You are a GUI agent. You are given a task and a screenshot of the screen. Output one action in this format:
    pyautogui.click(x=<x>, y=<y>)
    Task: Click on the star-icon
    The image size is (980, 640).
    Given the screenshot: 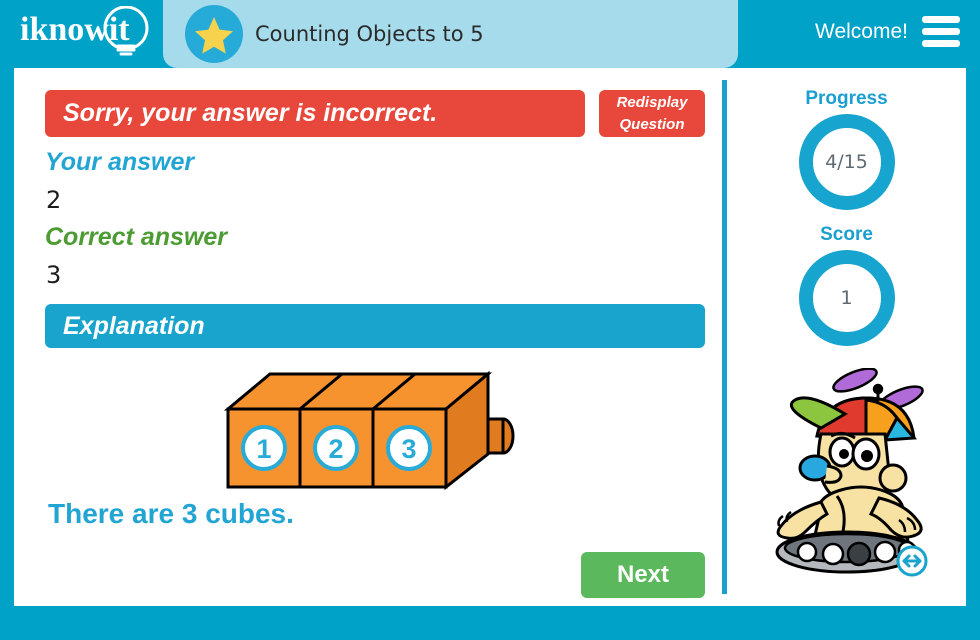 What is the action you would take?
    pyautogui.click(x=214, y=34)
    